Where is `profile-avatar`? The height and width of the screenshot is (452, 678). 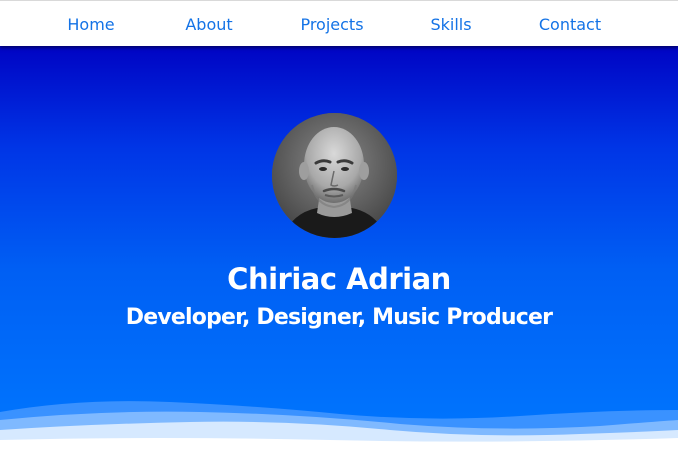 profile-avatar is located at coordinates (334, 175).